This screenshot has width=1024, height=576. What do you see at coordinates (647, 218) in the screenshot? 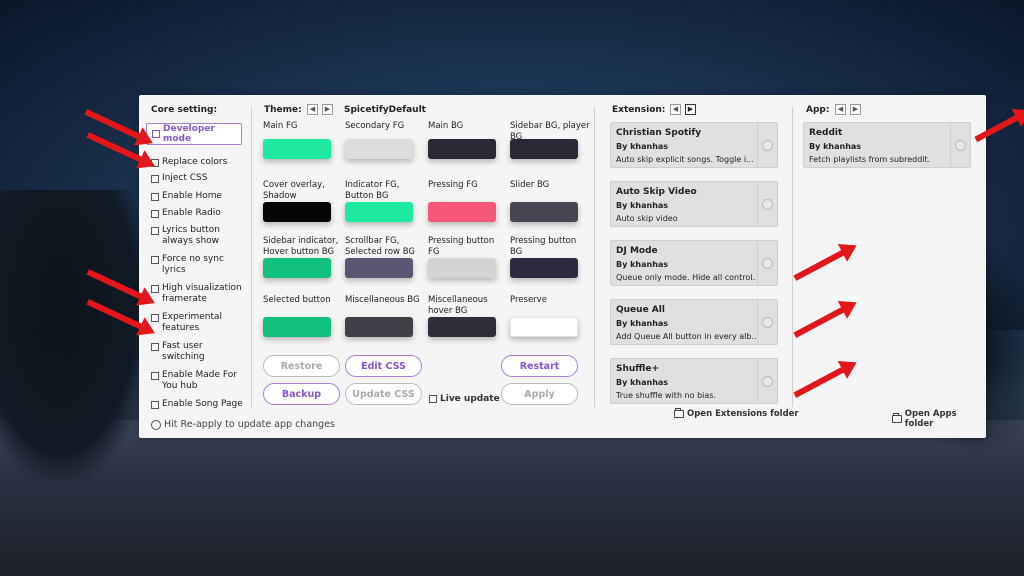
I see `extension-description: Auto skip video` at bounding box center [647, 218].